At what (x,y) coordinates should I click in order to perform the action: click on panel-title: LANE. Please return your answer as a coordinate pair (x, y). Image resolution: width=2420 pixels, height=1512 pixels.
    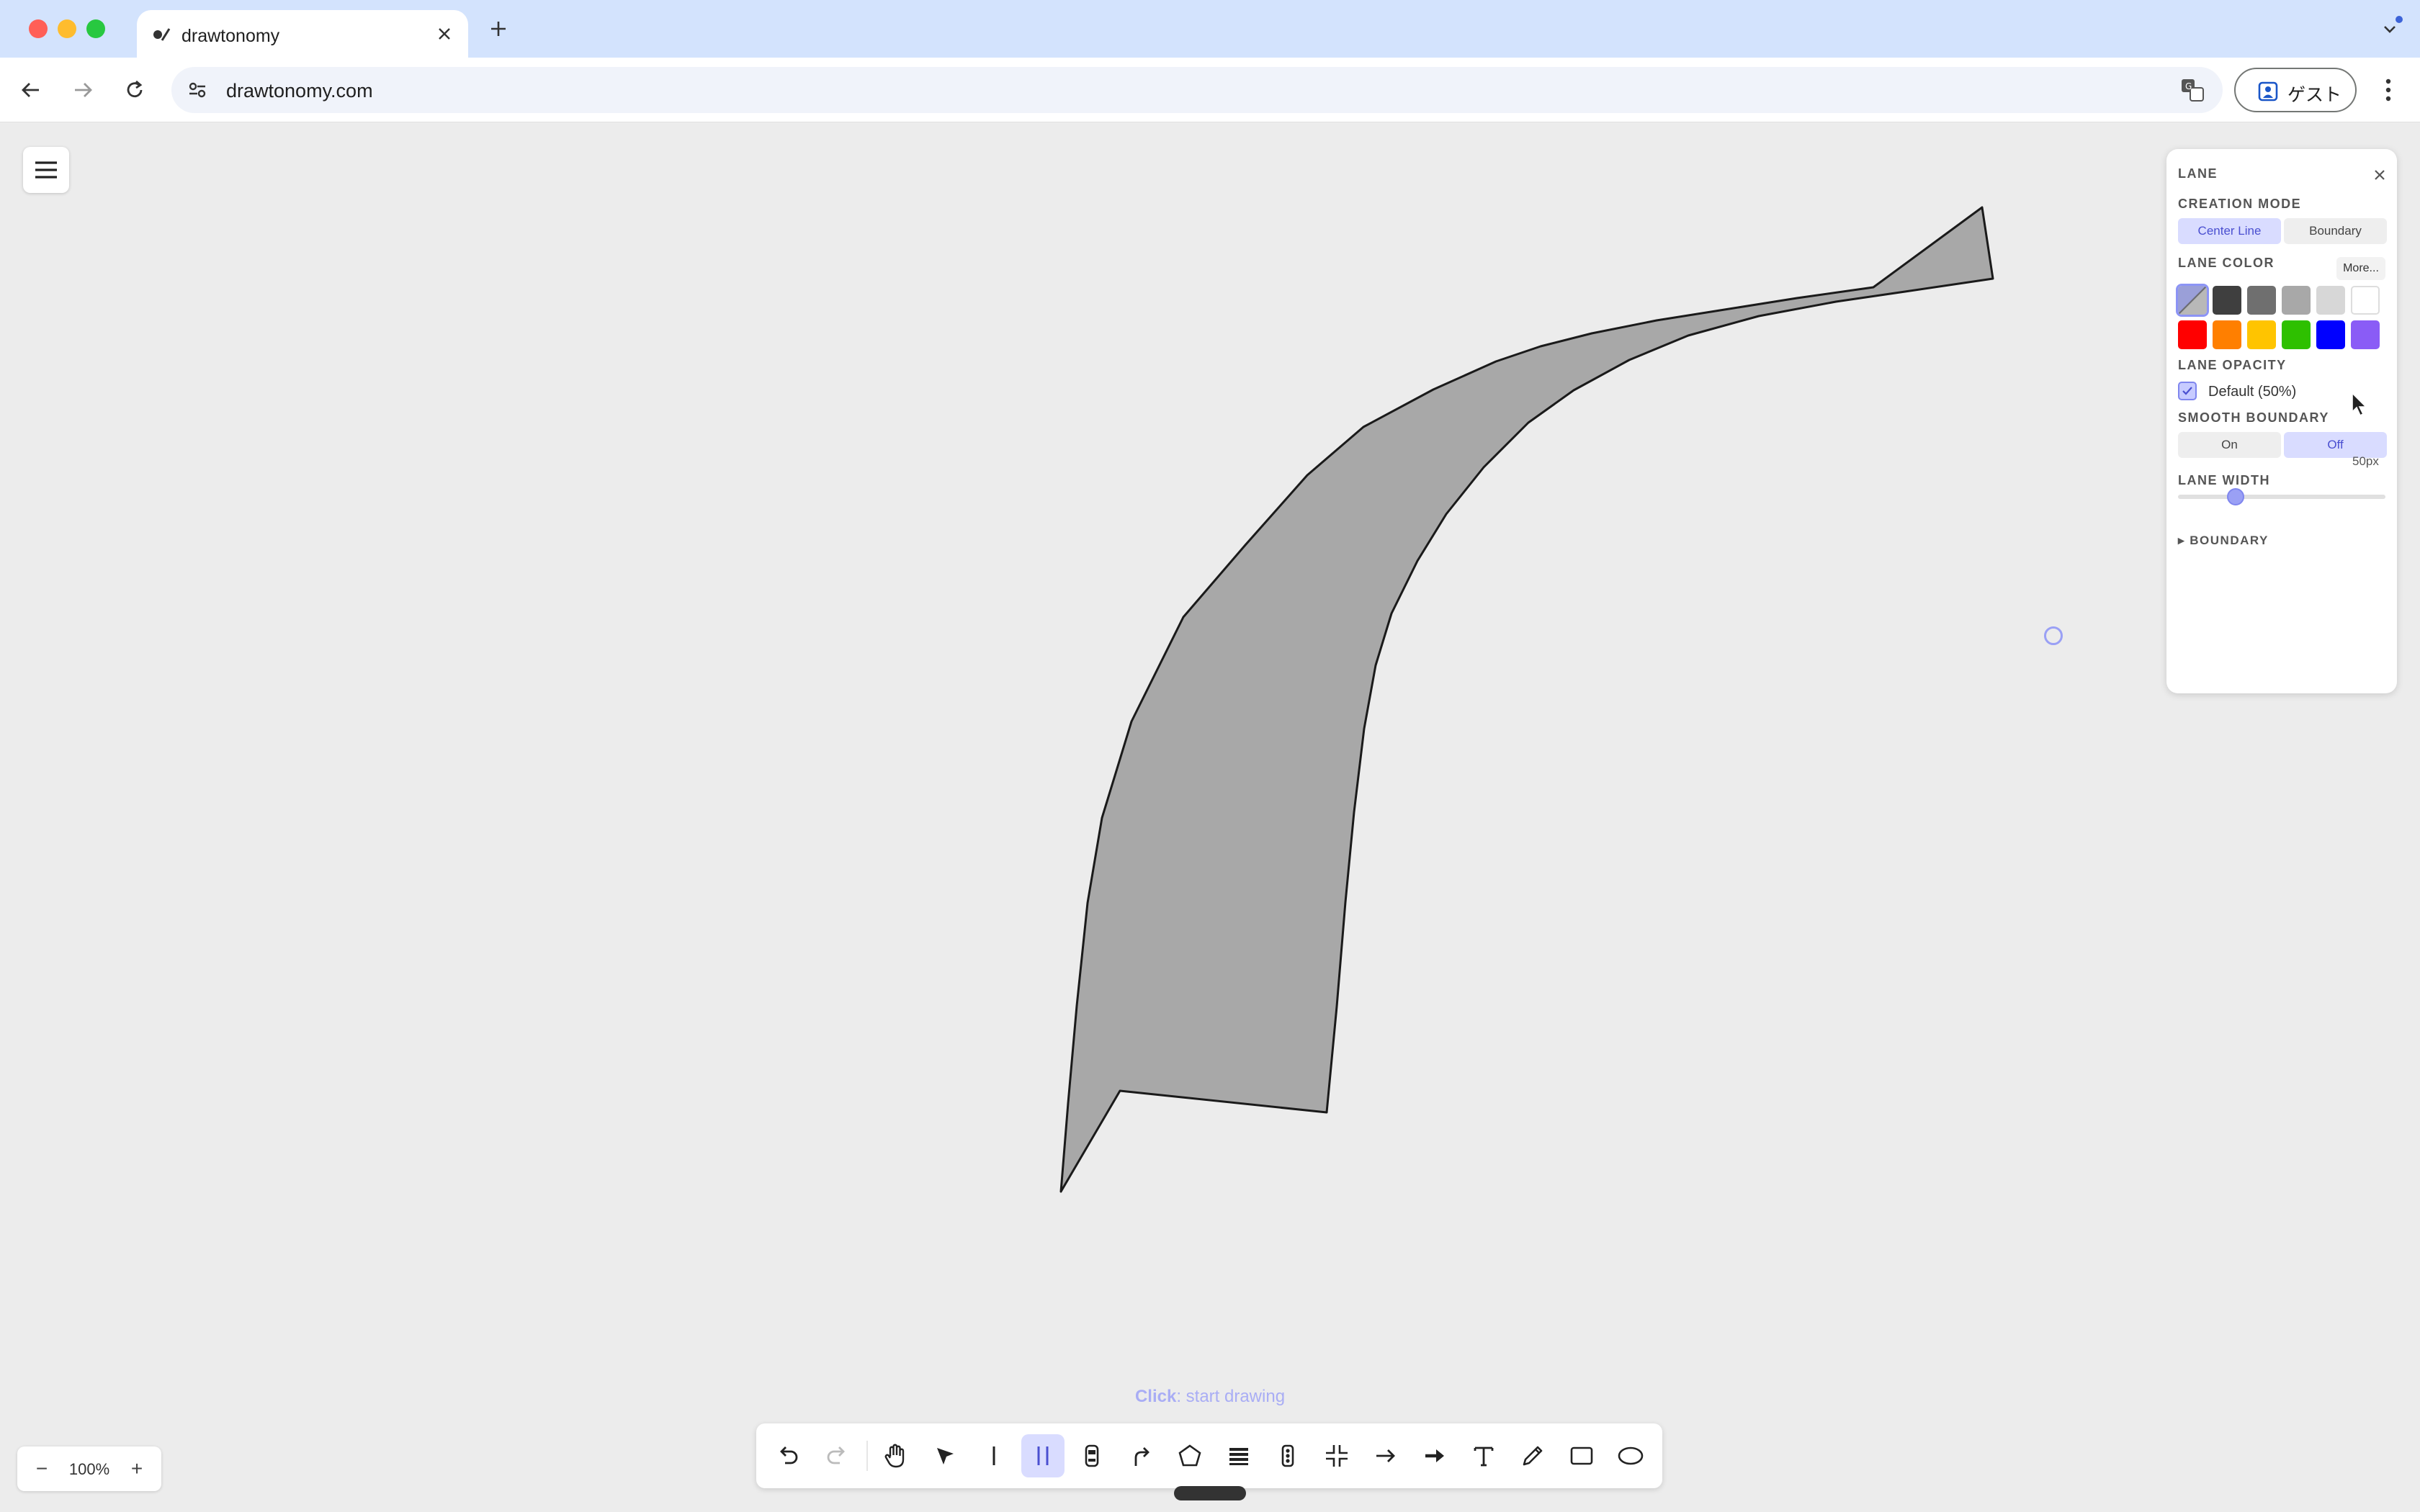
    Looking at the image, I should click on (2198, 173).